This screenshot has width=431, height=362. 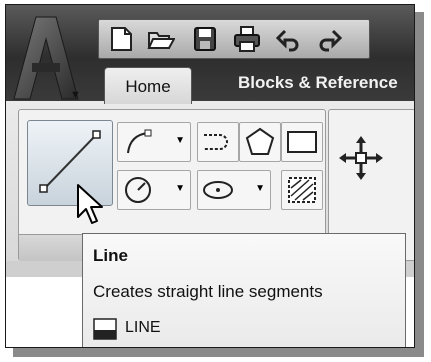 I want to click on undo-icon, so click(x=289, y=39).